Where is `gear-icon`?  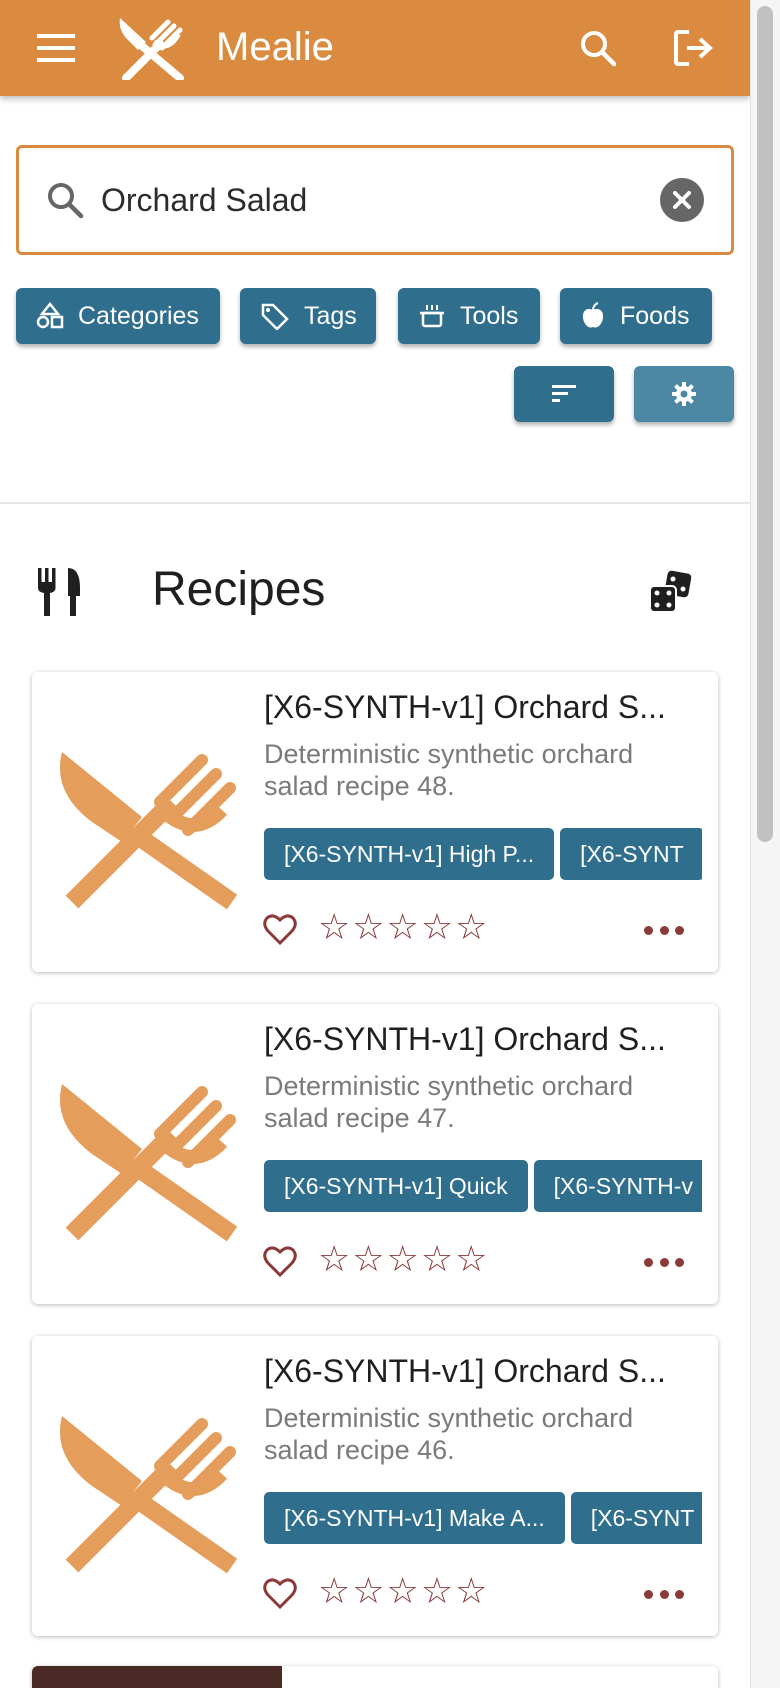 gear-icon is located at coordinates (684, 394).